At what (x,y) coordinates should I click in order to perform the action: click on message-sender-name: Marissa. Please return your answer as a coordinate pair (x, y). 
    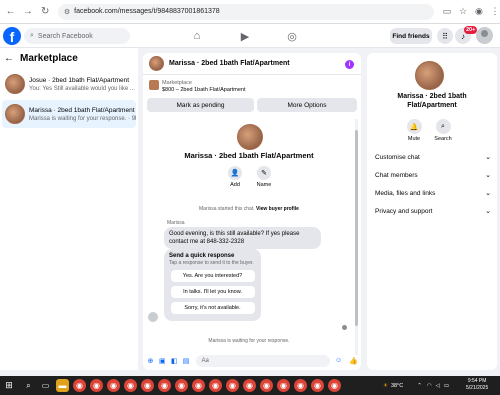
    Looking at the image, I should click on (176, 223).